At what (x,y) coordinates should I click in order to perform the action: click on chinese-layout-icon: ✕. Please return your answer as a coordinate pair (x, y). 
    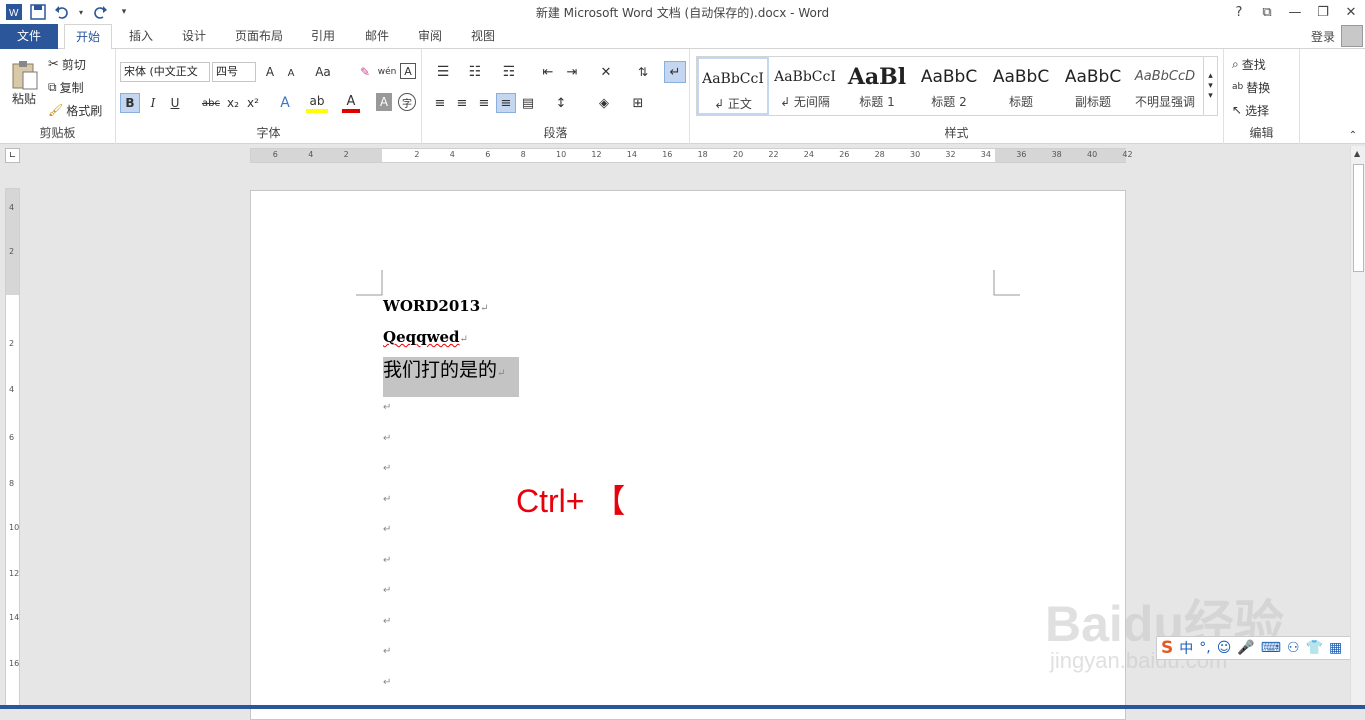
    Looking at the image, I should click on (606, 72).